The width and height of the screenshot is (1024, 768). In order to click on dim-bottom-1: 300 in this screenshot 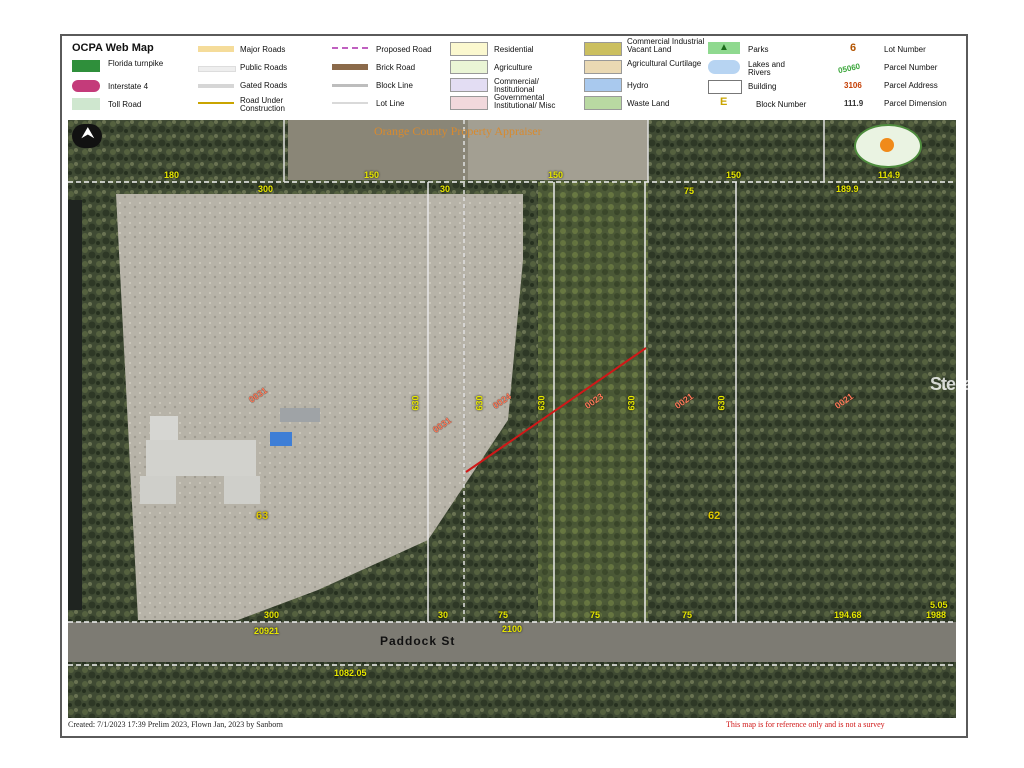, I will do `click(272, 615)`.